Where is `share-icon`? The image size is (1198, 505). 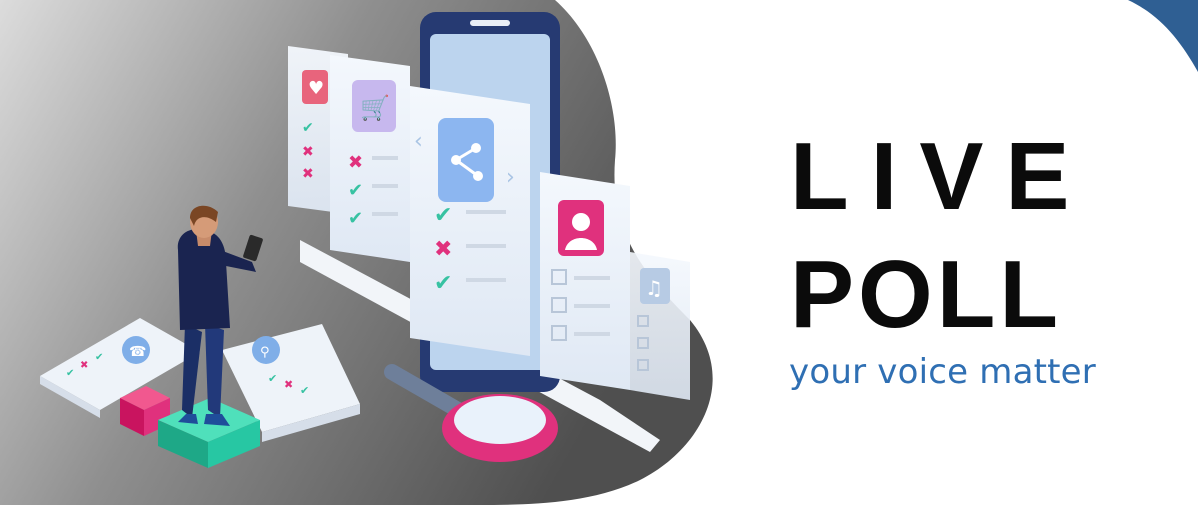
share-icon is located at coordinates (466, 160).